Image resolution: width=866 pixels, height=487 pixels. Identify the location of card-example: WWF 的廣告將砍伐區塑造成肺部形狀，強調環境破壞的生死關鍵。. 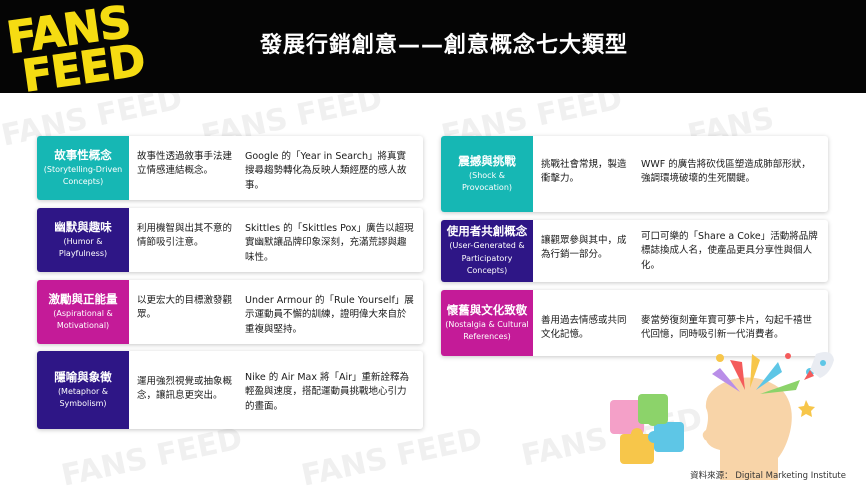
(726, 172).